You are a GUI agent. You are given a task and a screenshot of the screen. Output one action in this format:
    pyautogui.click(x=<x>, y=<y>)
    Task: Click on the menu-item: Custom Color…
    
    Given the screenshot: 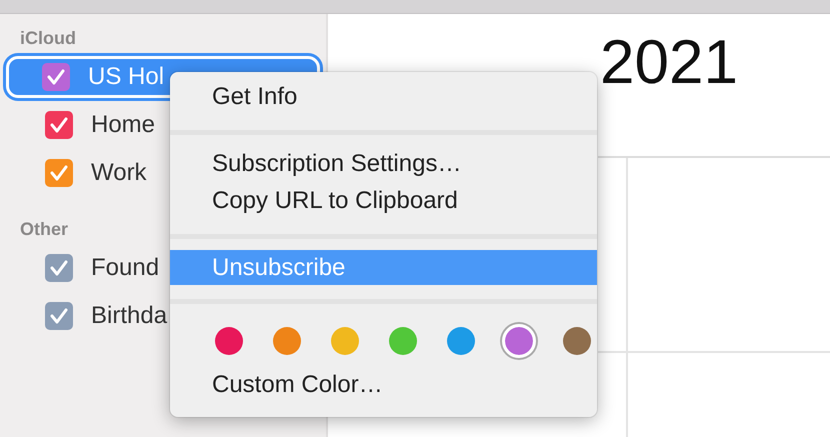 What is the action you would take?
    pyautogui.click(x=383, y=385)
    